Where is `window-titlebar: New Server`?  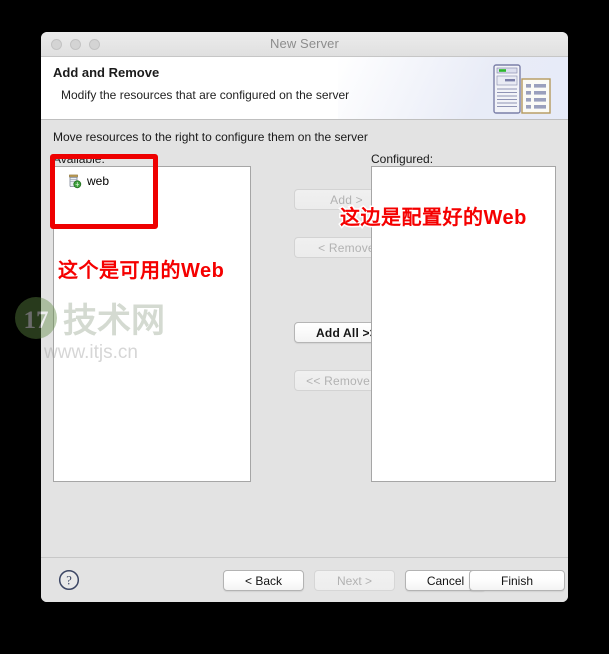
window-titlebar: New Server is located at coordinates (304, 44).